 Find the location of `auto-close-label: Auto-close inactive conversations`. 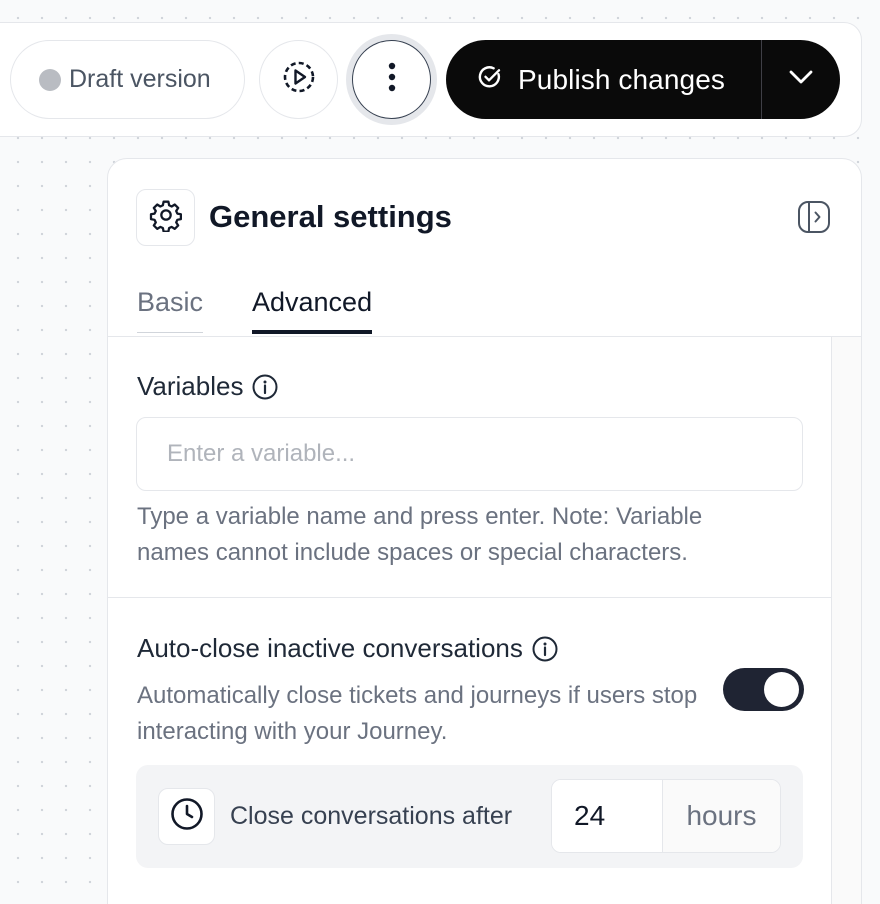

auto-close-label: Auto-close inactive conversations is located at coordinates (330, 648).